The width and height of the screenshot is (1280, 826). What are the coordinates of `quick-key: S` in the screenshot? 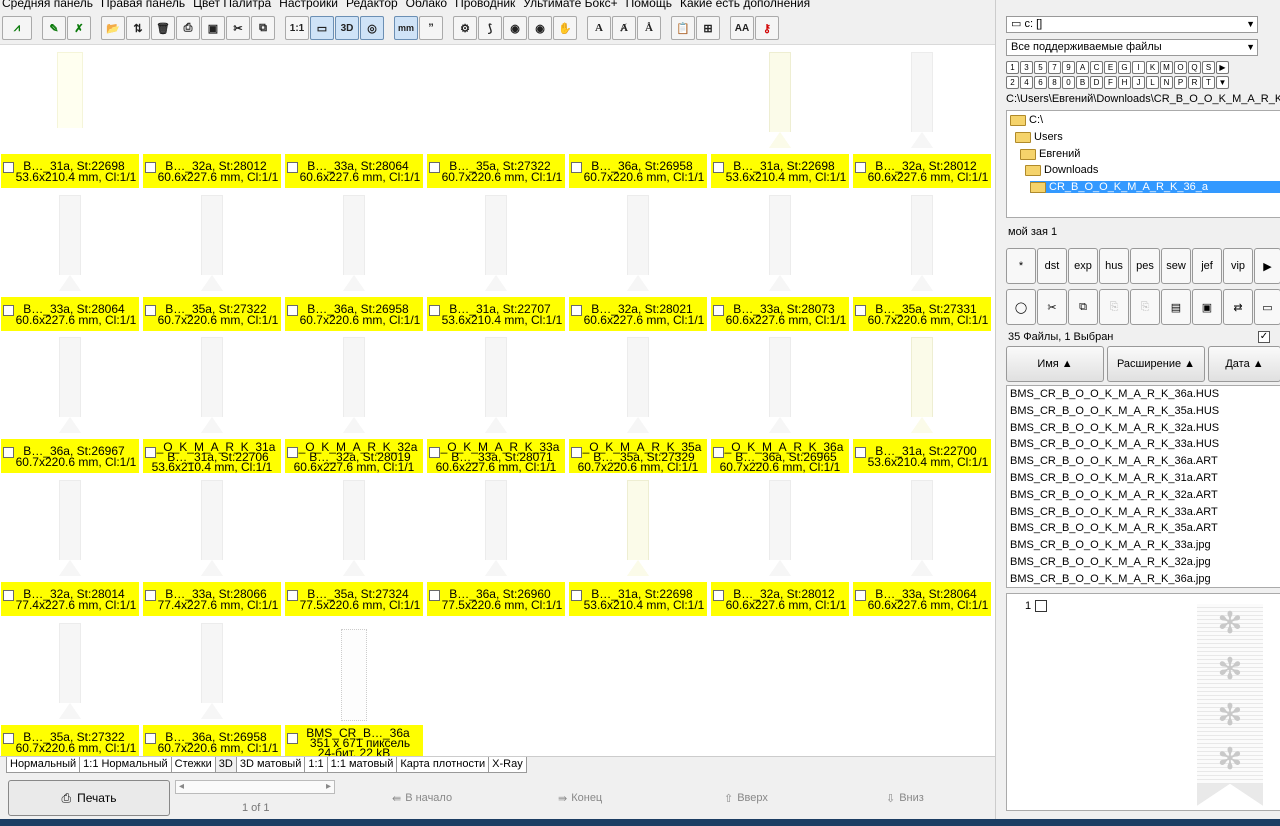 It's located at (1208, 67).